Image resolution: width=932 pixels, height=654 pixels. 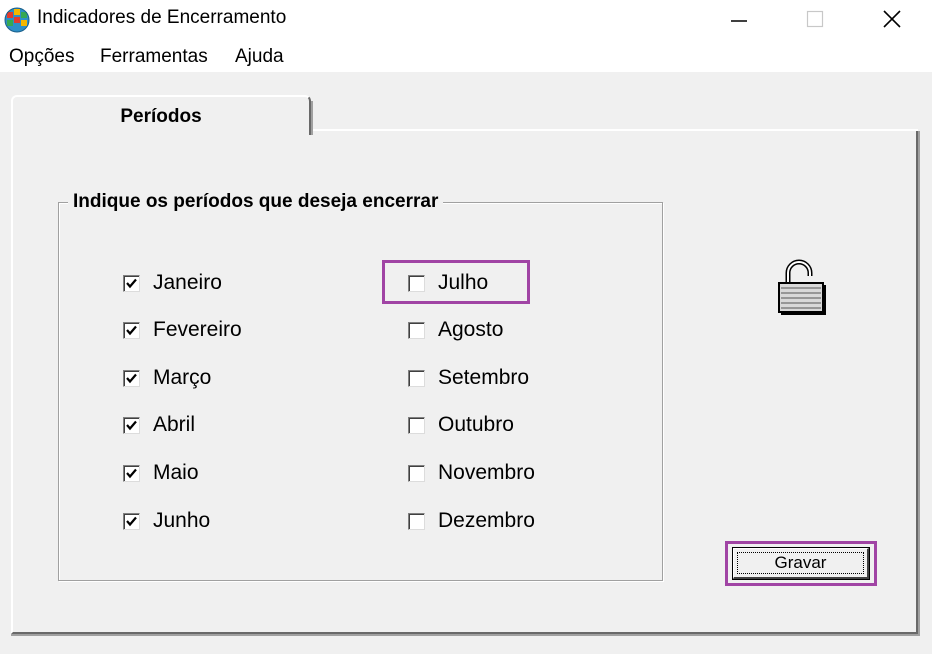 I want to click on checkbox-label: Março, so click(x=182, y=377).